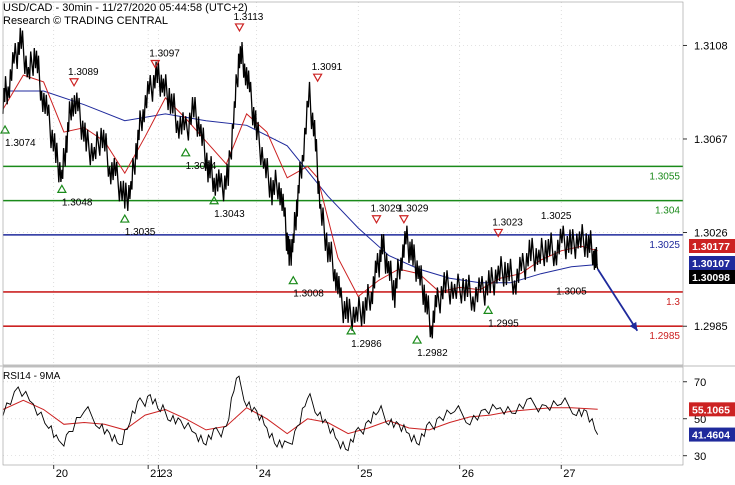  Describe the element at coordinates (711, 278) in the screenshot. I see `price-tag-label: 1.30098` at that location.